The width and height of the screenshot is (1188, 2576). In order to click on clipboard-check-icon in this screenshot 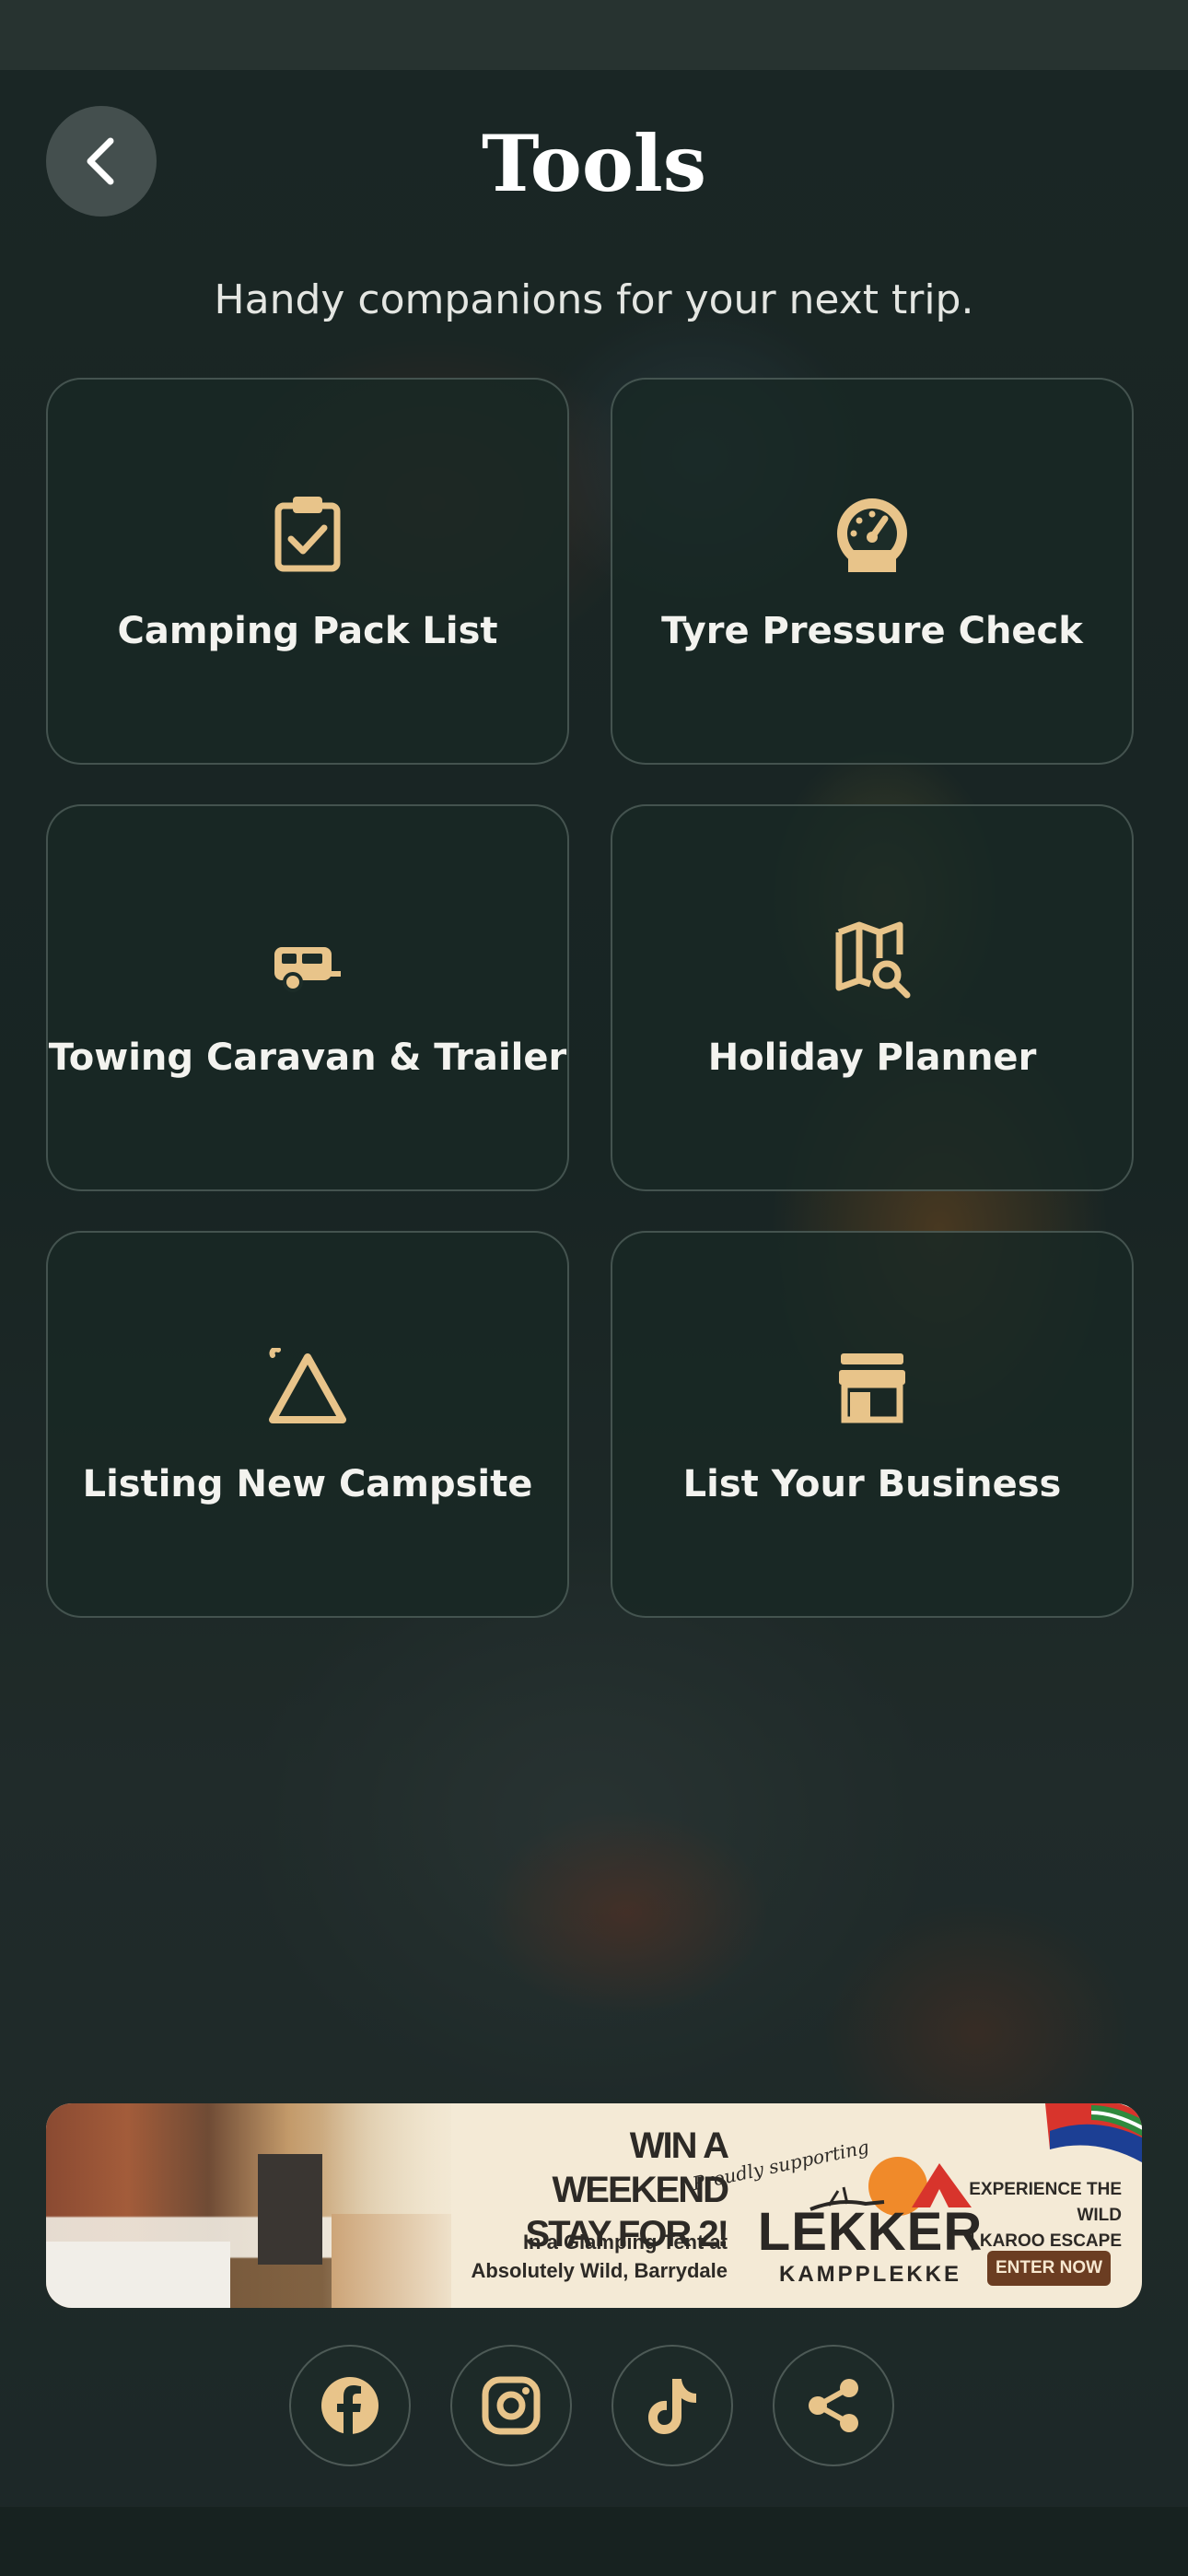, I will do `click(307, 534)`.